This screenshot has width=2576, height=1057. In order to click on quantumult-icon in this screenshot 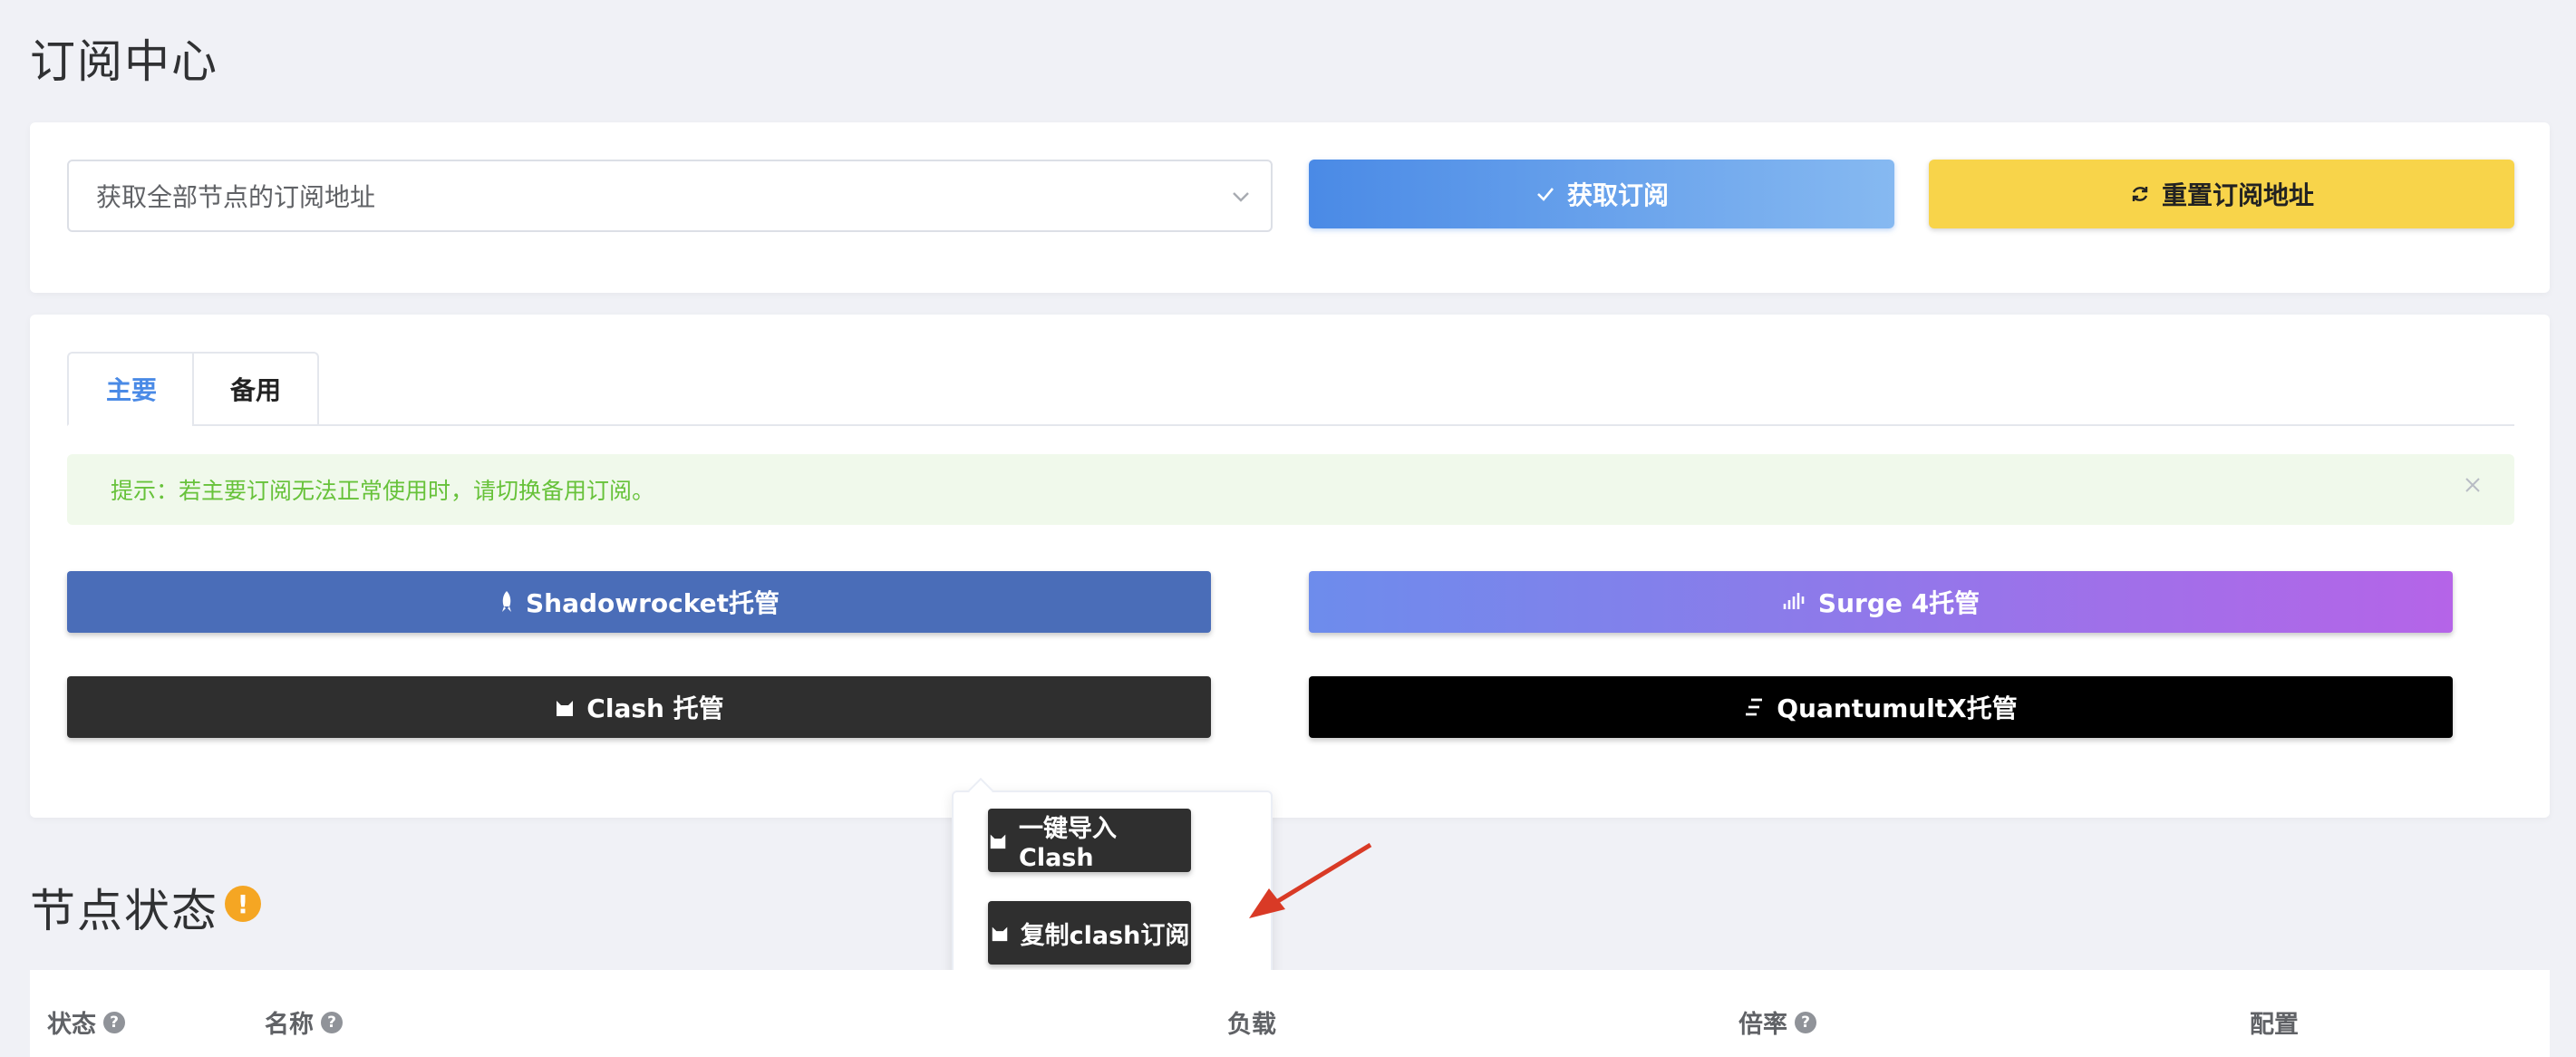, I will do `click(1755, 707)`.